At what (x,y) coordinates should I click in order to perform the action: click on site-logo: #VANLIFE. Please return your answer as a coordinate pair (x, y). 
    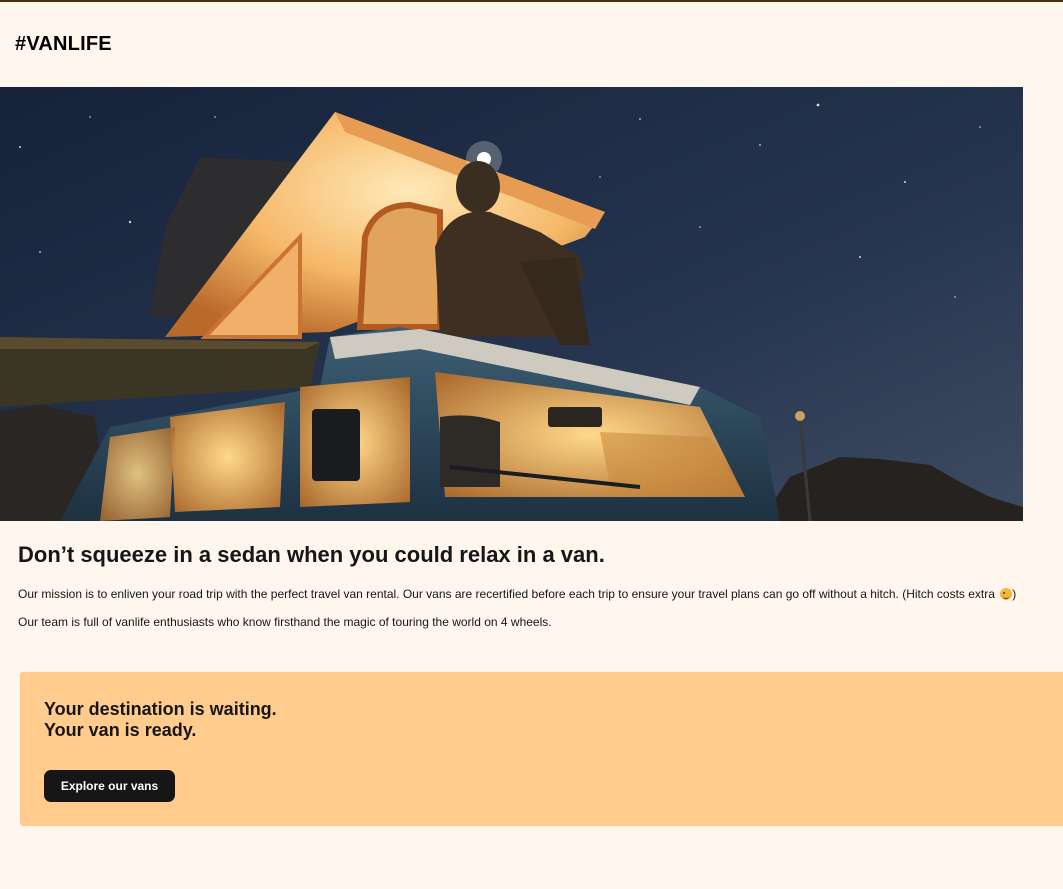
    Looking at the image, I should click on (63, 44).